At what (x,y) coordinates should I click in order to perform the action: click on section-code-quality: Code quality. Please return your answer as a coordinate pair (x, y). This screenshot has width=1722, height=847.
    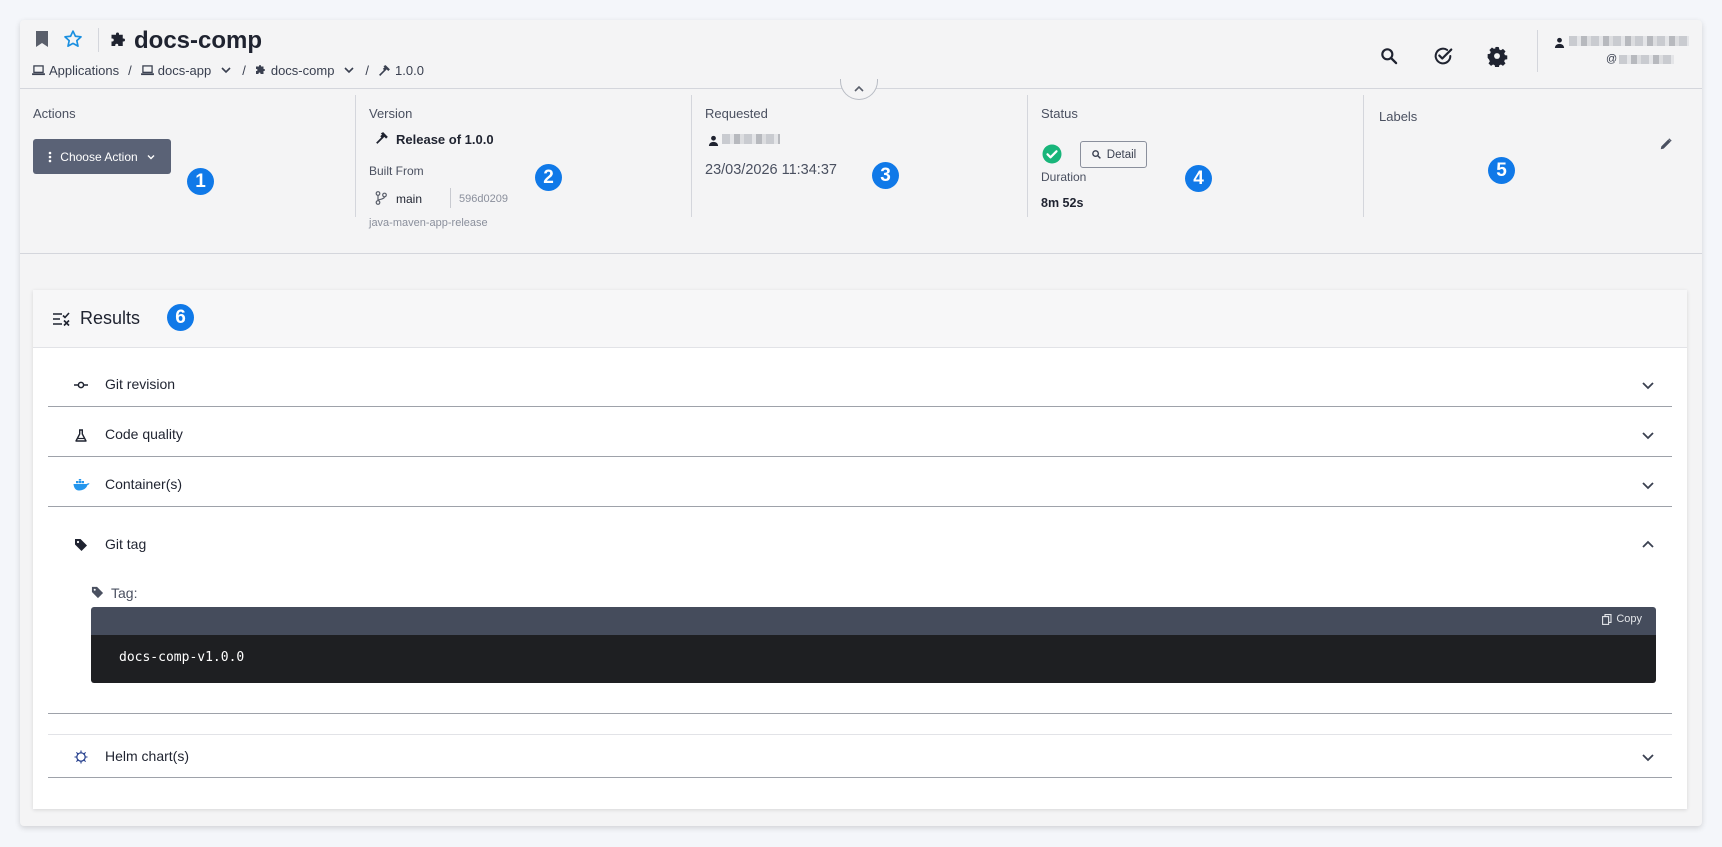
    Looking at the image, I should click on (860, 435).